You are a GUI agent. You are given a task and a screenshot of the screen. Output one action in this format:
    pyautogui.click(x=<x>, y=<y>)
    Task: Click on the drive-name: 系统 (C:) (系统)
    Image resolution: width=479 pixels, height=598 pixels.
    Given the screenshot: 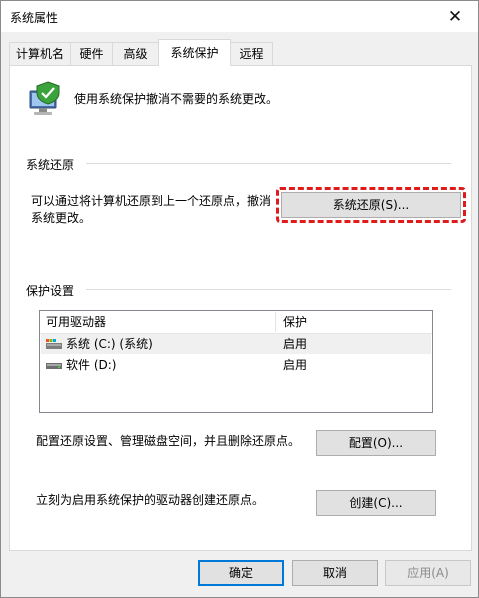 What is the action you would take?
    pyautogui.click(x=109, y=344)
    